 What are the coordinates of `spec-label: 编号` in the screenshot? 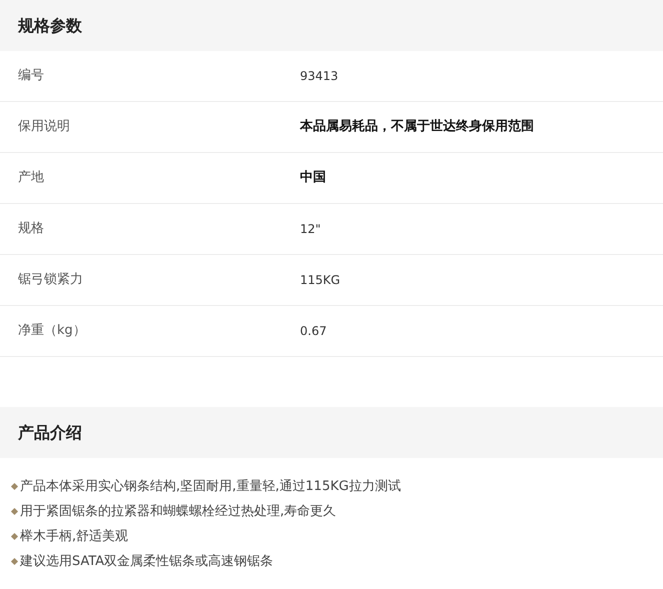 It's located at (31, 76).